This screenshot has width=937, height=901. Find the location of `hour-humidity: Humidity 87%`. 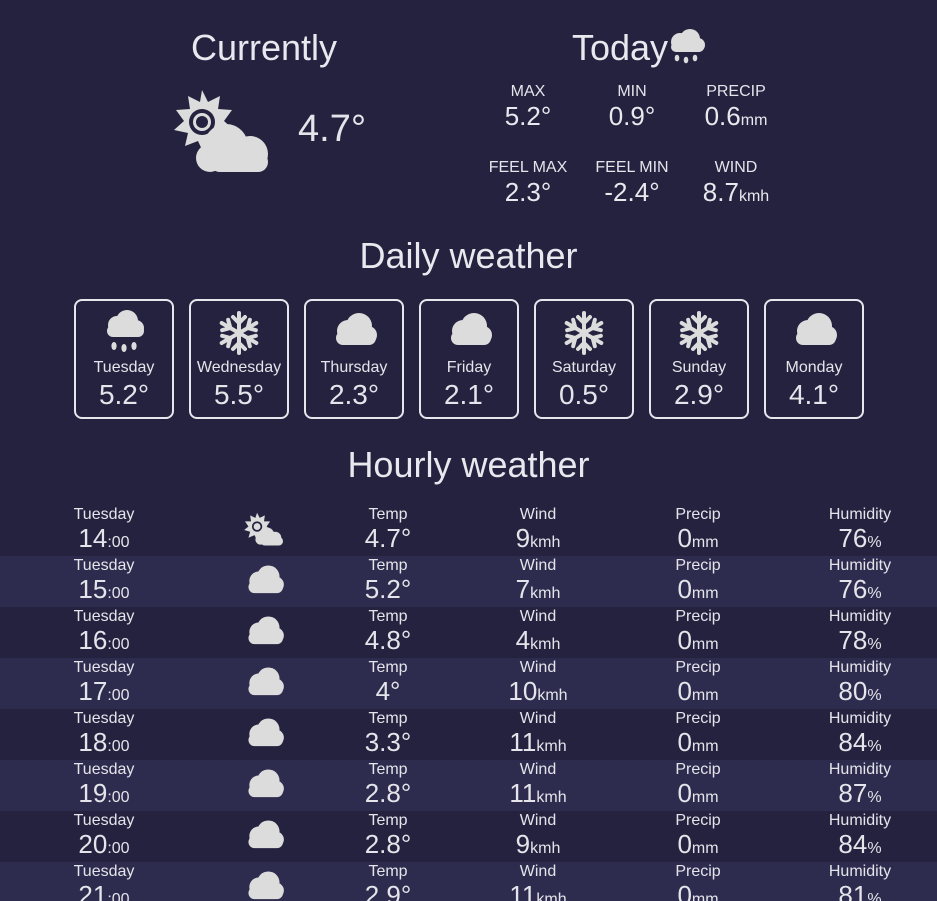

hour-humidity: Humidity 87% is located at coordinates (860, 786).